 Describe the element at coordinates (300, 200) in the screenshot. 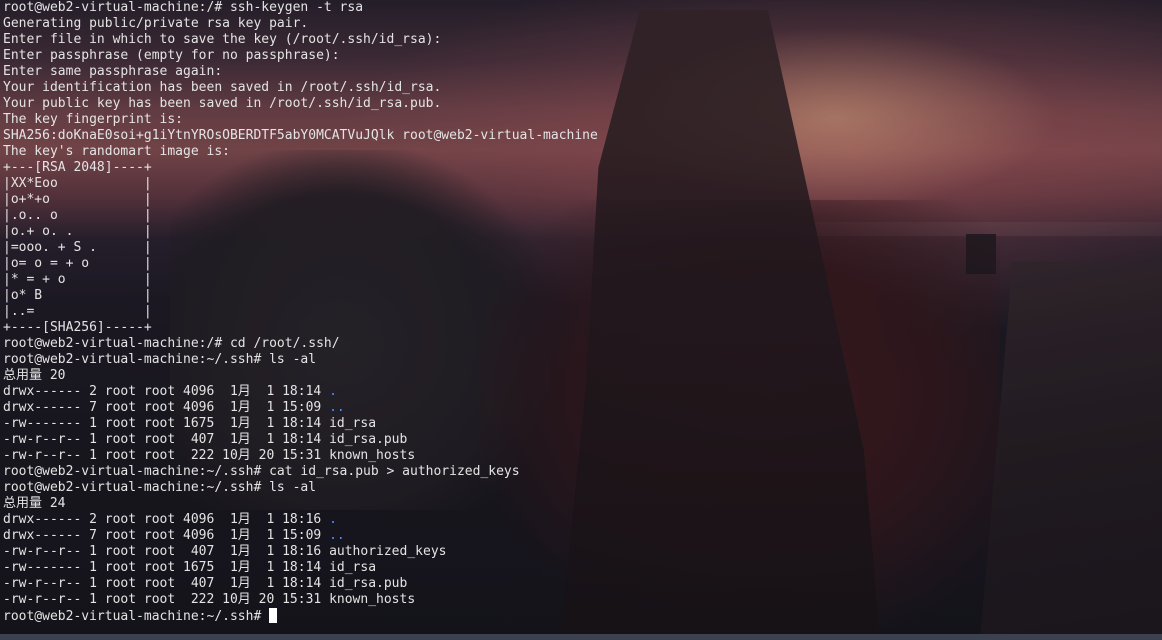

I see `terminal-line: |o+*+o |` at that location.